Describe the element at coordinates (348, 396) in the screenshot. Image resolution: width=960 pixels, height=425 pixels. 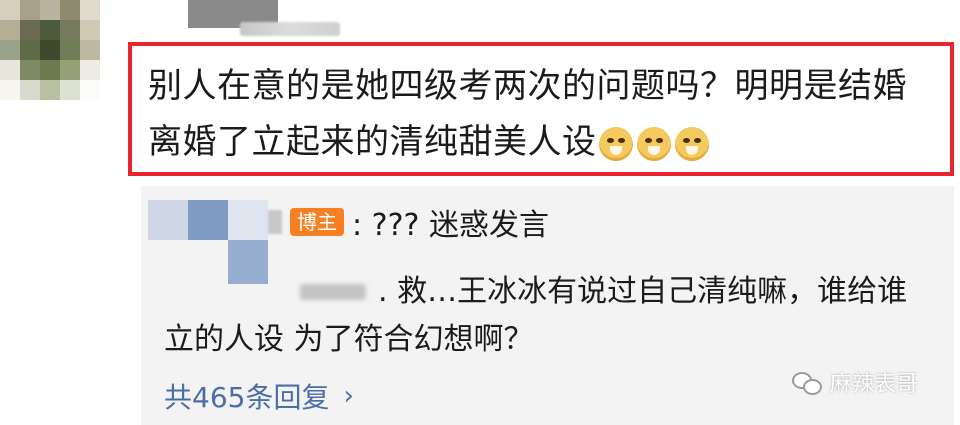
I see `chevron-right-icon: ›` at that location.